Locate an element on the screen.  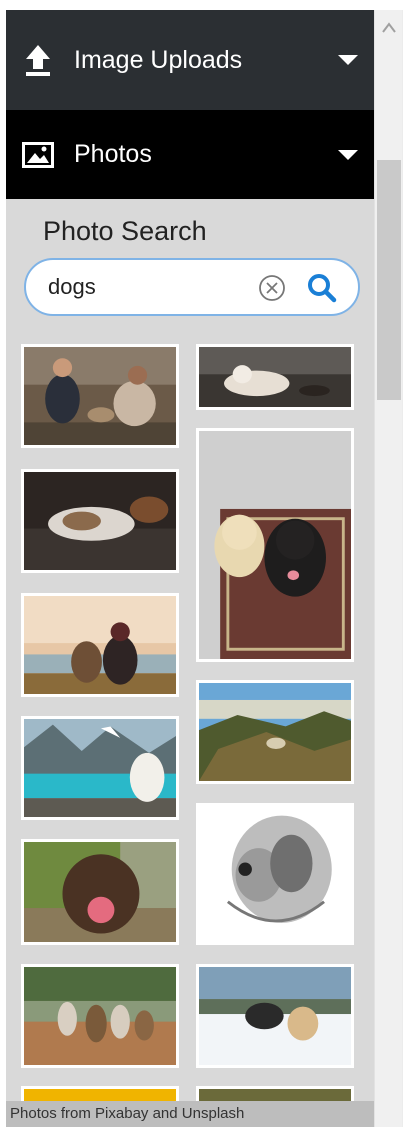
photo-result-dog-walker-group is located at coordinates (100, 1016).